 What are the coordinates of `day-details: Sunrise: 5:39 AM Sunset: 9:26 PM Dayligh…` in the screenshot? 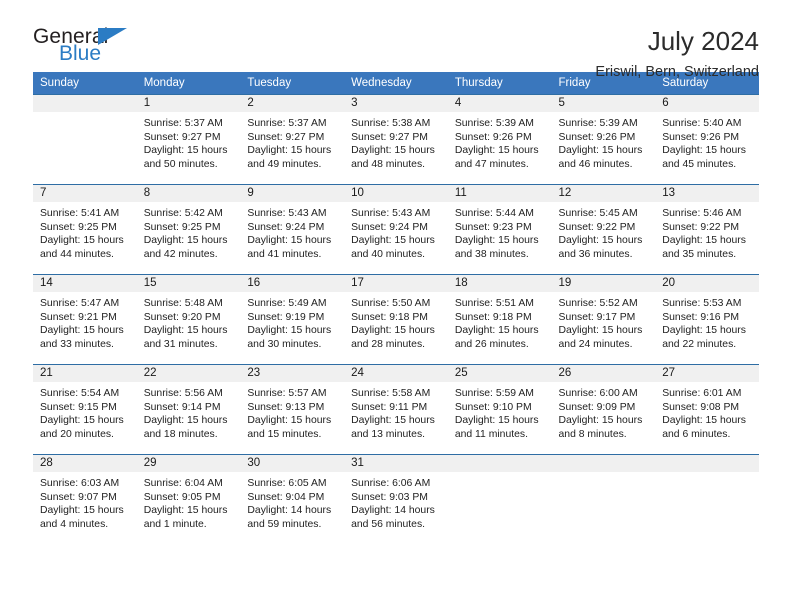 It's located at (604, 141).